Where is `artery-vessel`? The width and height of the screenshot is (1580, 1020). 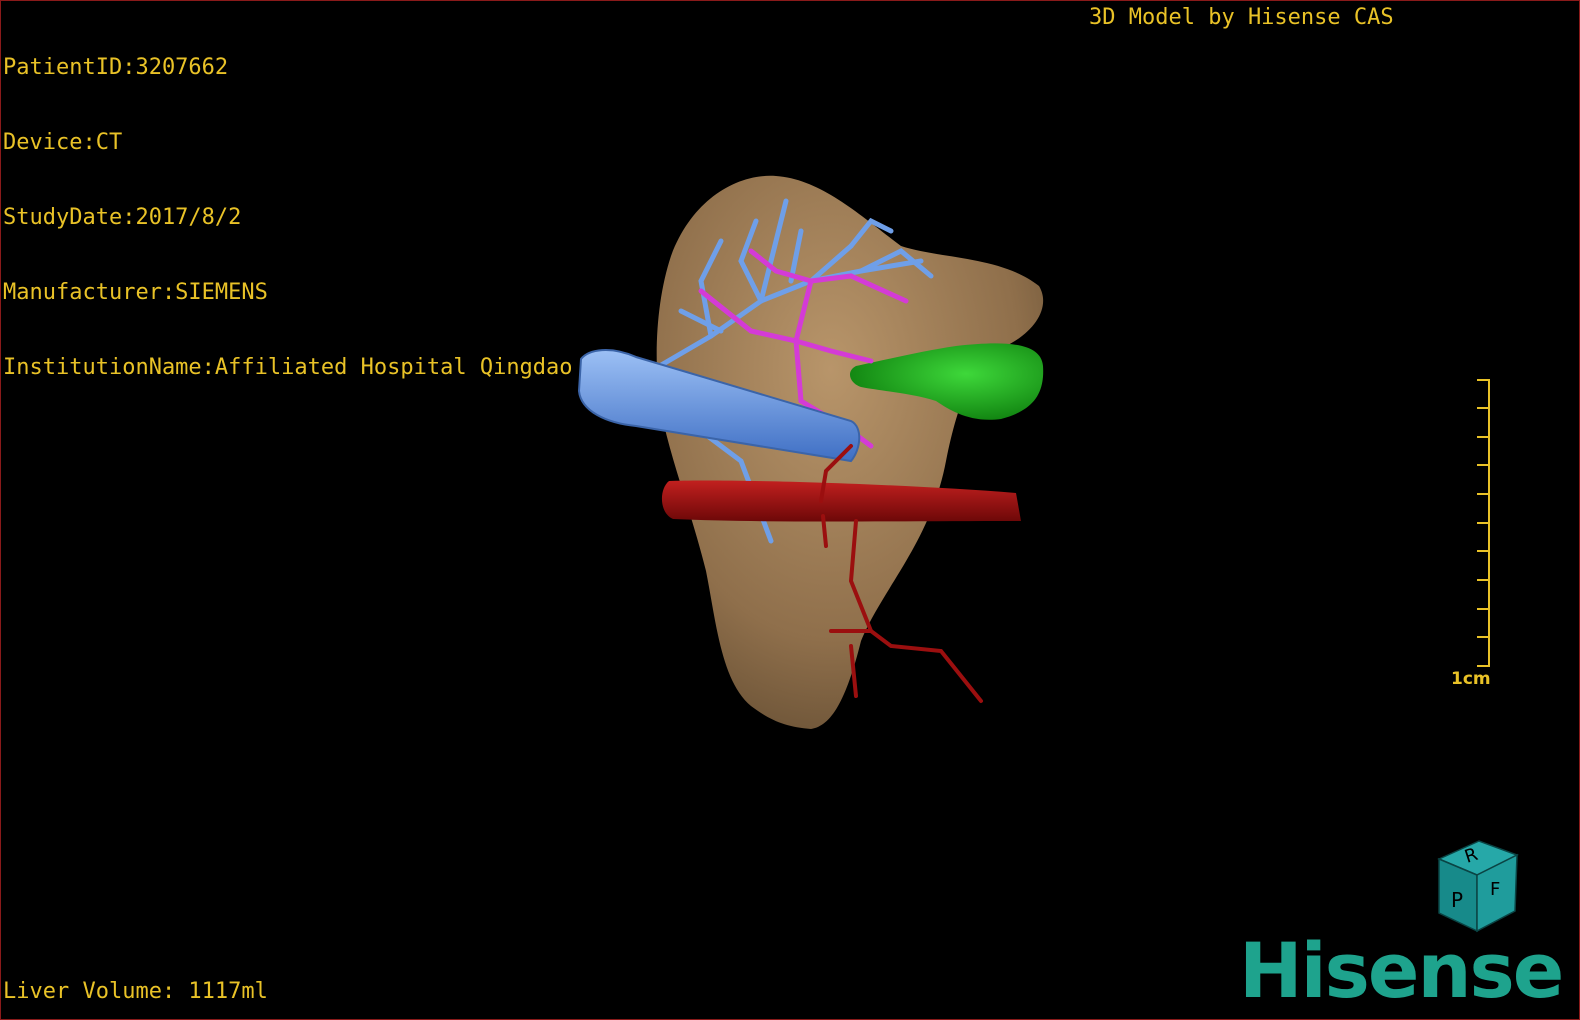 artery-vessel is located at coordinates (841, 501).